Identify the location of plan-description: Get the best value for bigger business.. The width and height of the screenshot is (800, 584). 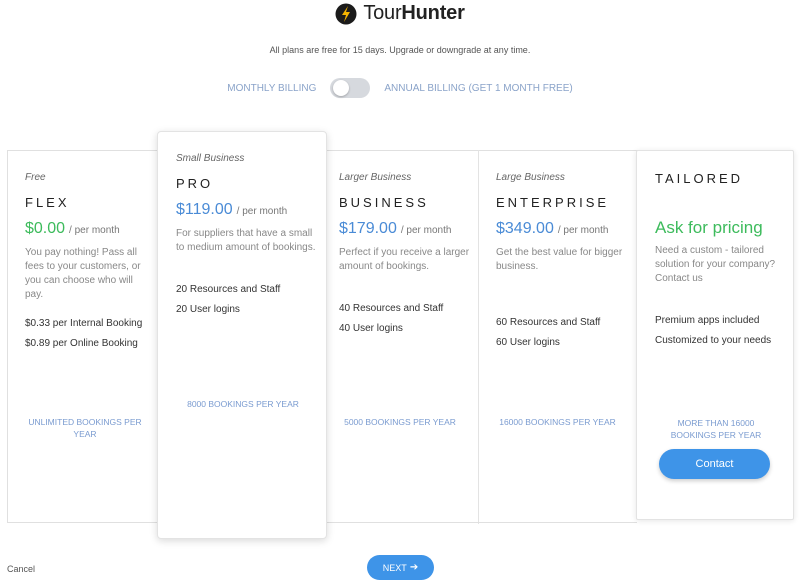
(559, 259).